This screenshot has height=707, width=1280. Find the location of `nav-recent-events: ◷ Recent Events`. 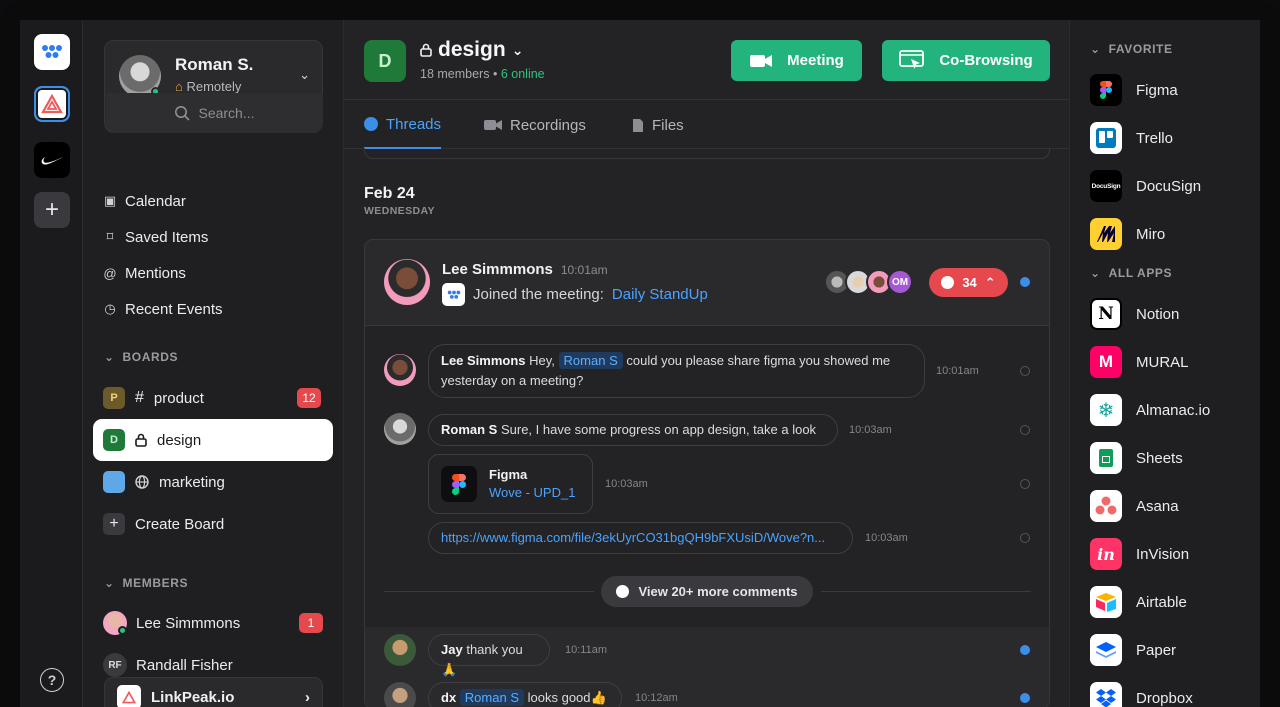

nav-recent-events: ◷ Recent Events is located at coordinates (162, 309).